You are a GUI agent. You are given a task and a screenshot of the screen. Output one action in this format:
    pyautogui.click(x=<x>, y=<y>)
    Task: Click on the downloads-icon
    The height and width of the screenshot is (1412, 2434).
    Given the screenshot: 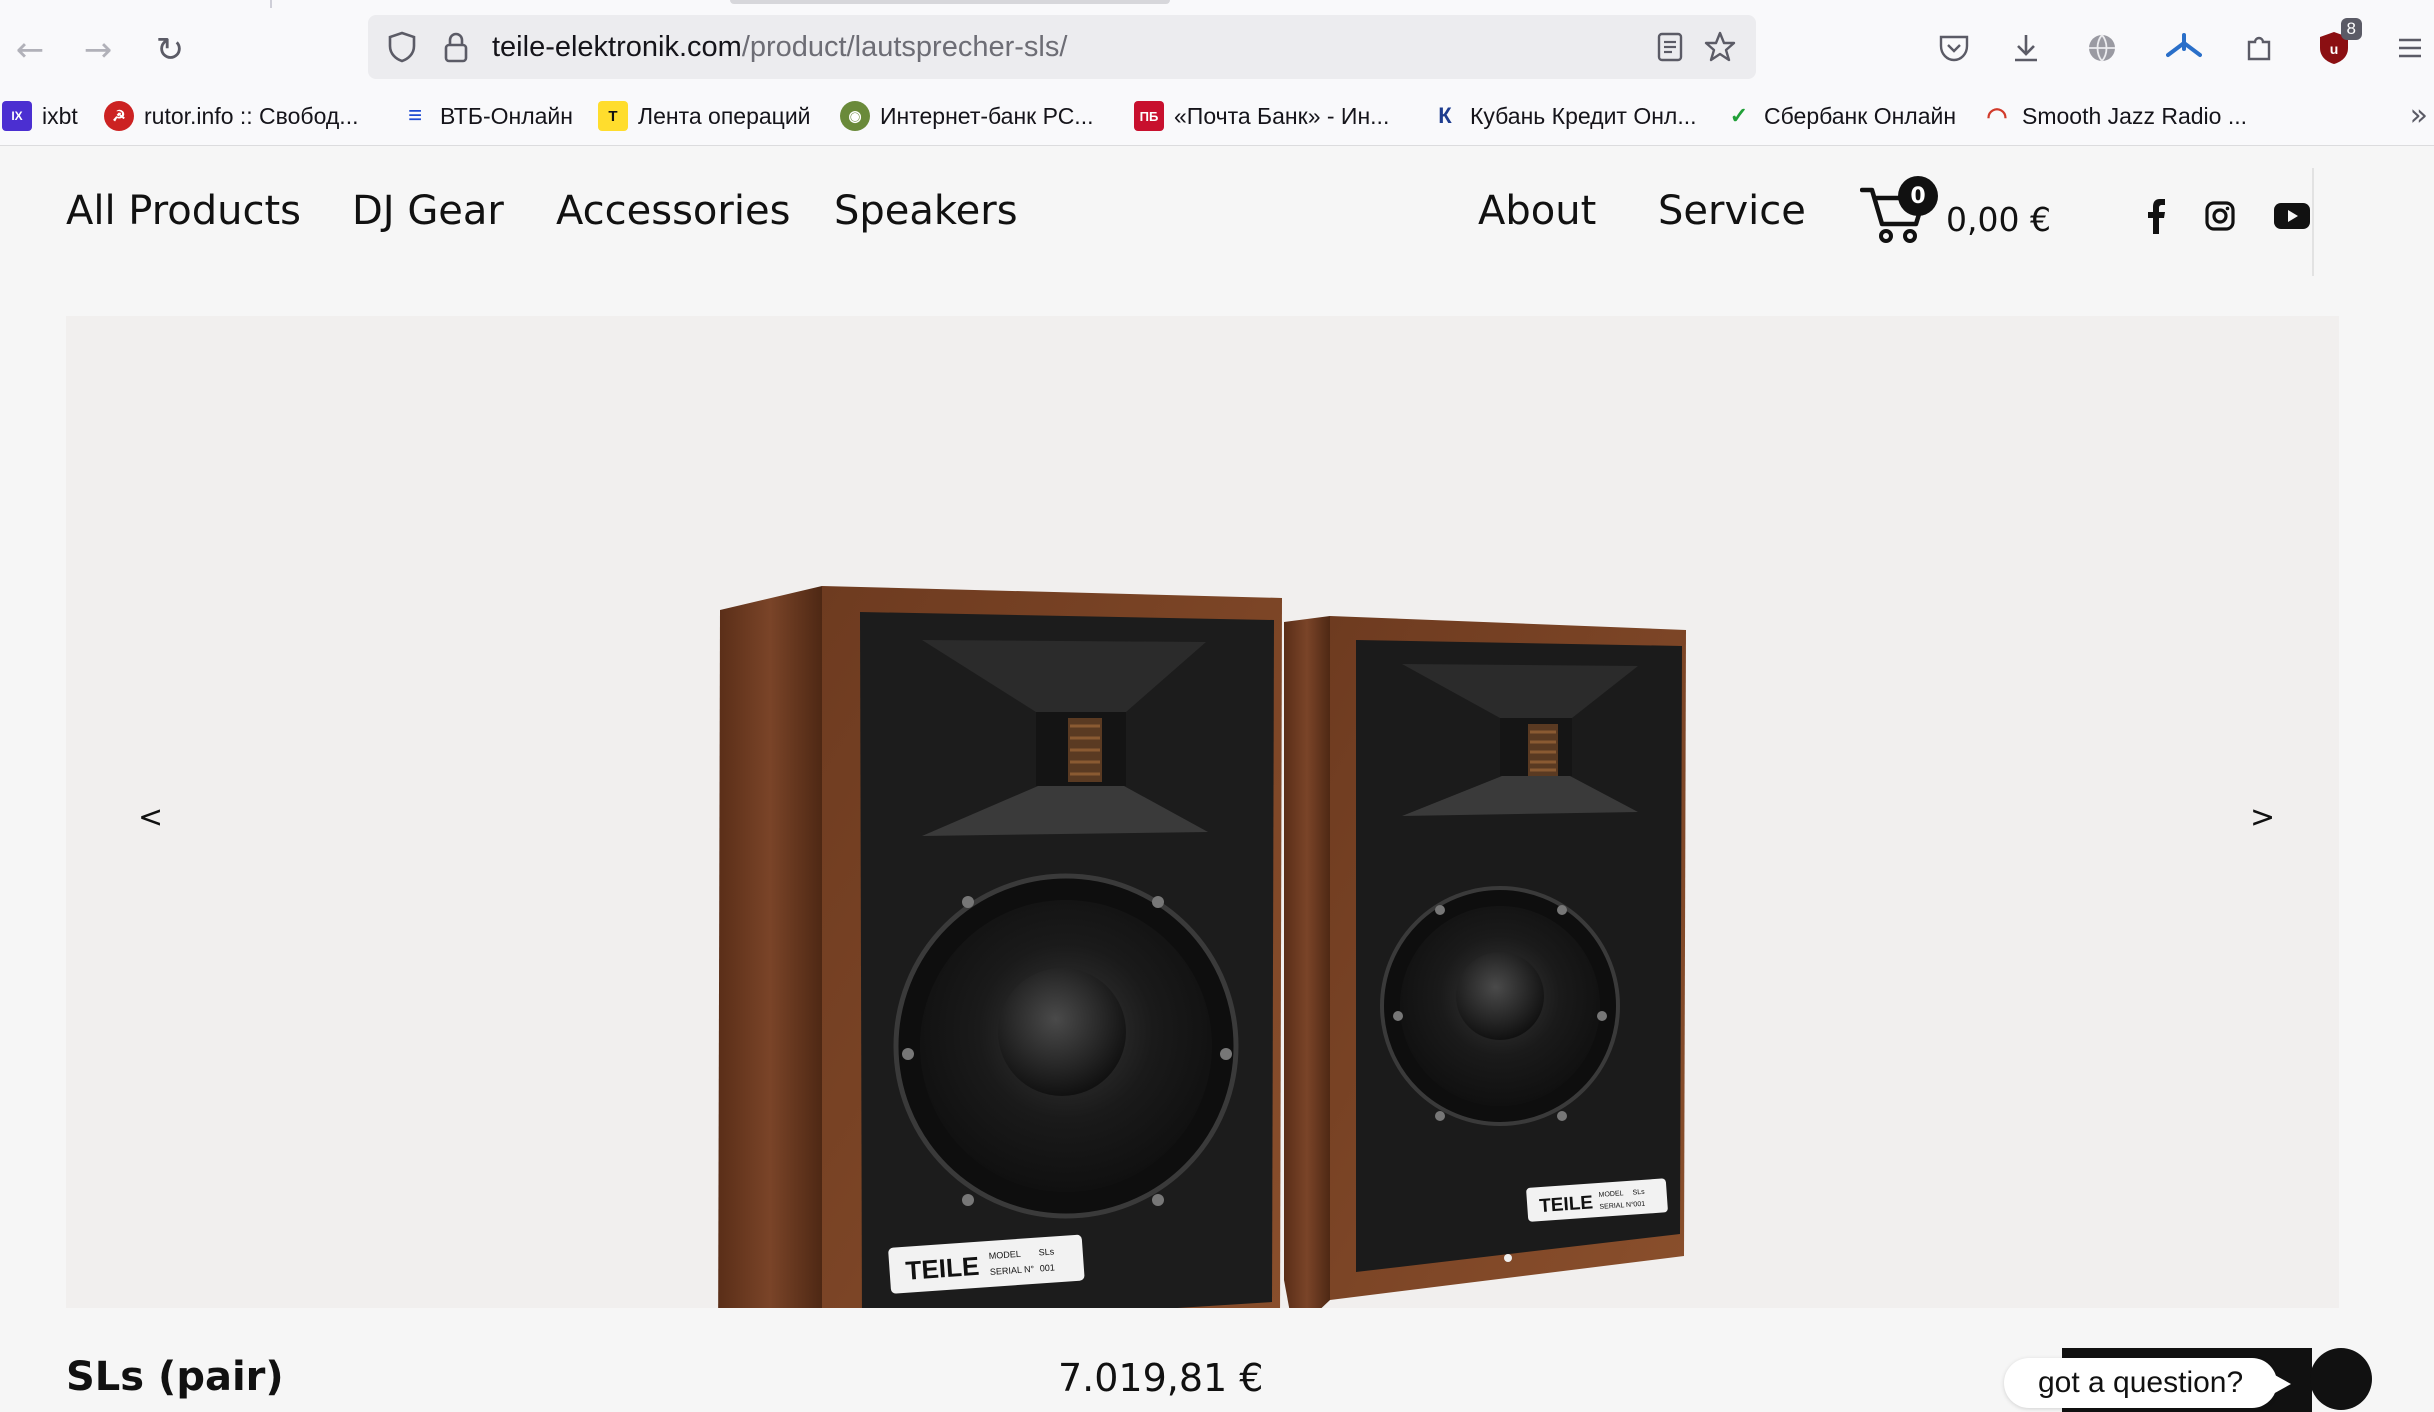 What is the action you would take?
    pyautogui.click(x=2026, y=48)
    